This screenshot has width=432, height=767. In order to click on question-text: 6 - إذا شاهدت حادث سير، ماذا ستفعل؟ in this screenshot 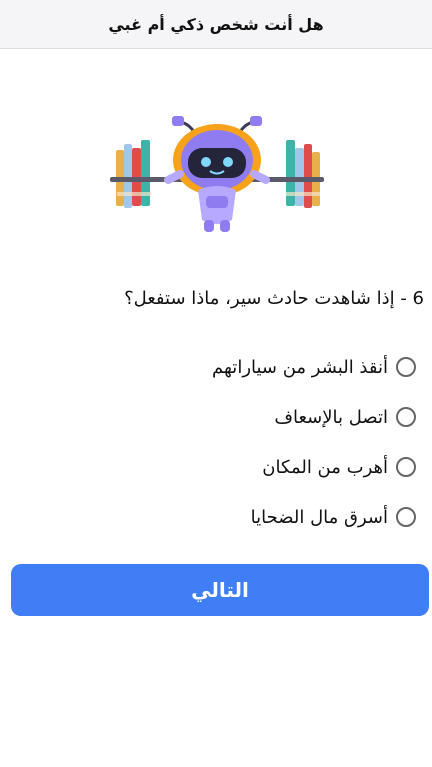, I will do `click(274, 298)`.